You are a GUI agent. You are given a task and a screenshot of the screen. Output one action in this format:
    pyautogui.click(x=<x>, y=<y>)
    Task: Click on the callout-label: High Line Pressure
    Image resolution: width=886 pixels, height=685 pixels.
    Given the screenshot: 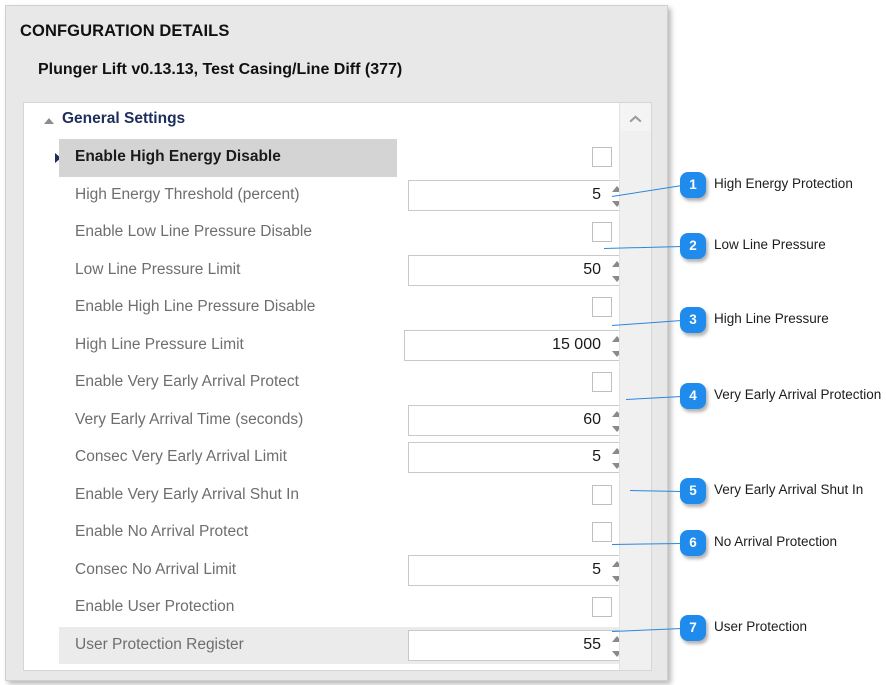 What is the action you would take?
    pyautogui.click(x=771, y=318)
    